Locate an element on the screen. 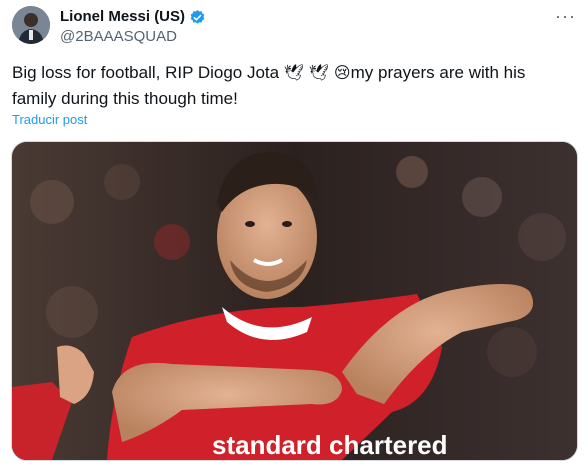  post-text-part1: Big loss for football, RIP Diogo Jota is located at coordinates (148, 72).